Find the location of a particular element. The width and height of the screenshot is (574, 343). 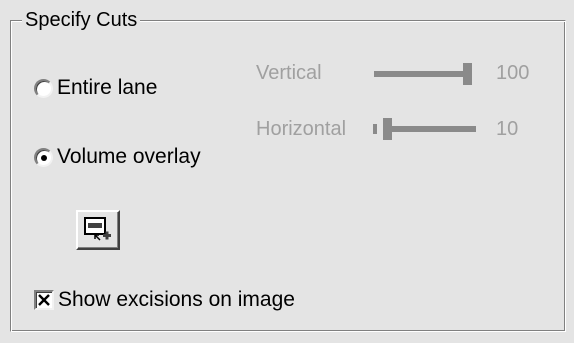

groupbox-title: Specify Cuts is located at coordinates (81, 20).